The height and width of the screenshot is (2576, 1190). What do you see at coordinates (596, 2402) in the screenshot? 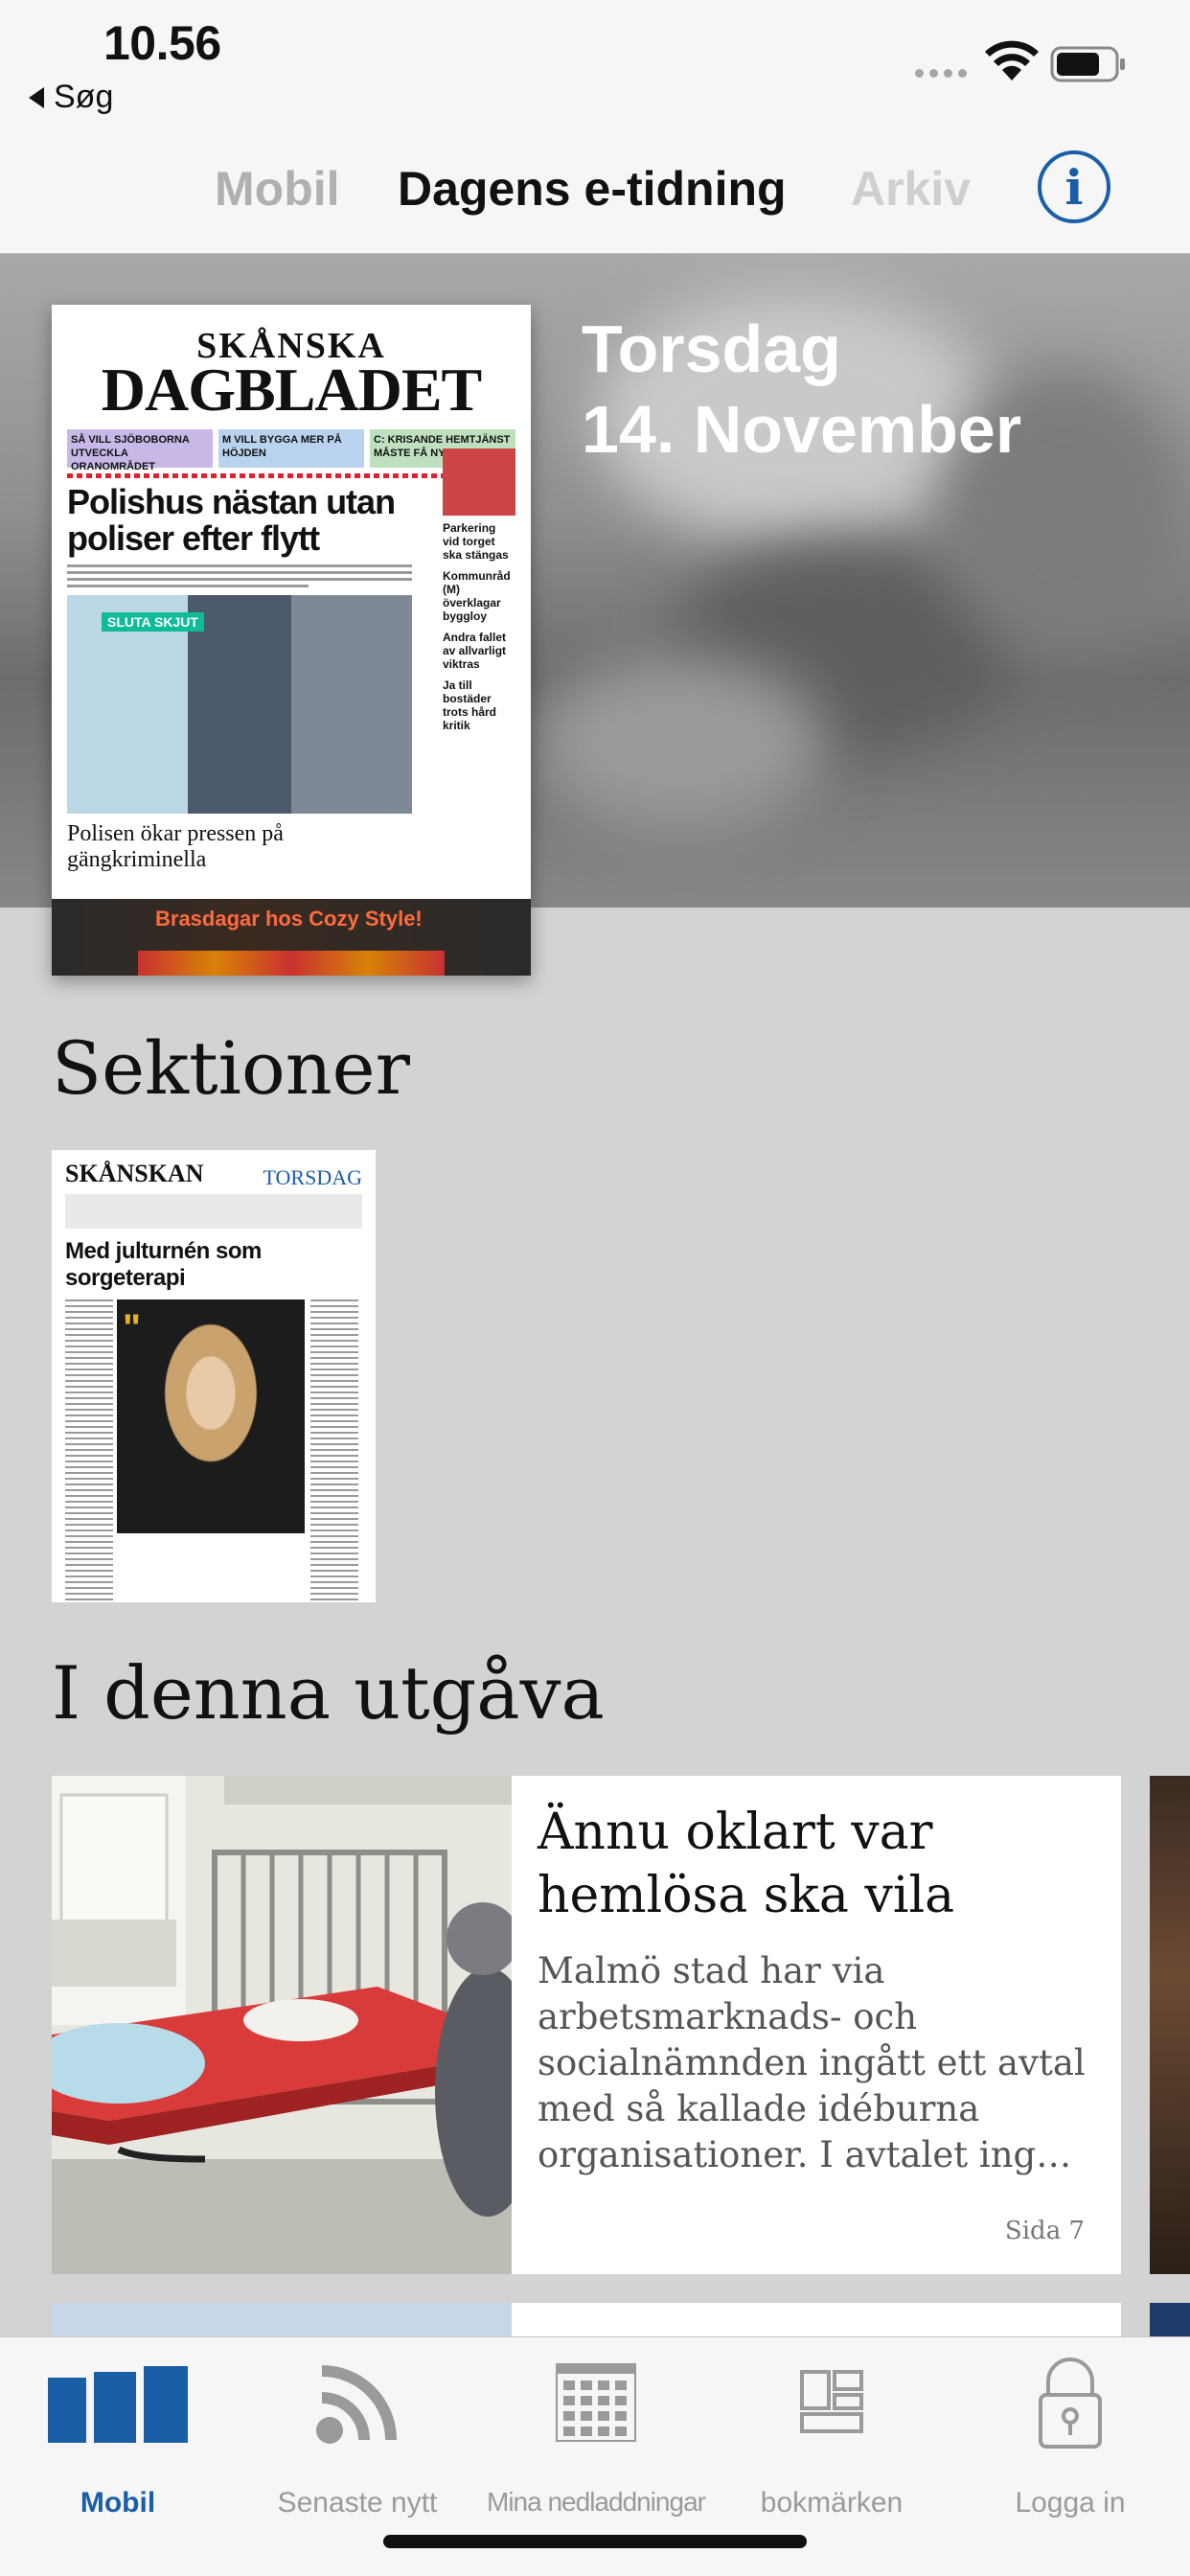
I see `downloads-grid-icon` at bounding box center [596, 2402].